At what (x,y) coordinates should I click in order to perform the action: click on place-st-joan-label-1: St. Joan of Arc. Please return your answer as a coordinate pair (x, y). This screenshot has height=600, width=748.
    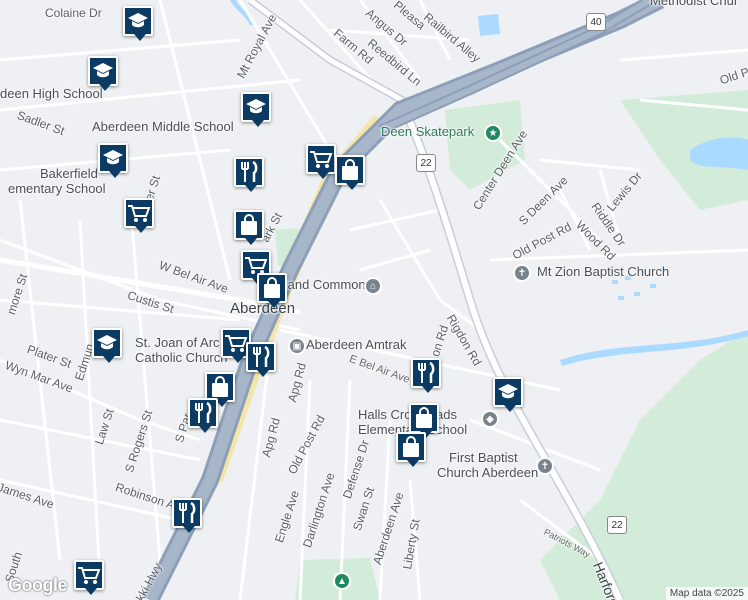
    Looking at the image, I should click on (177, 342).